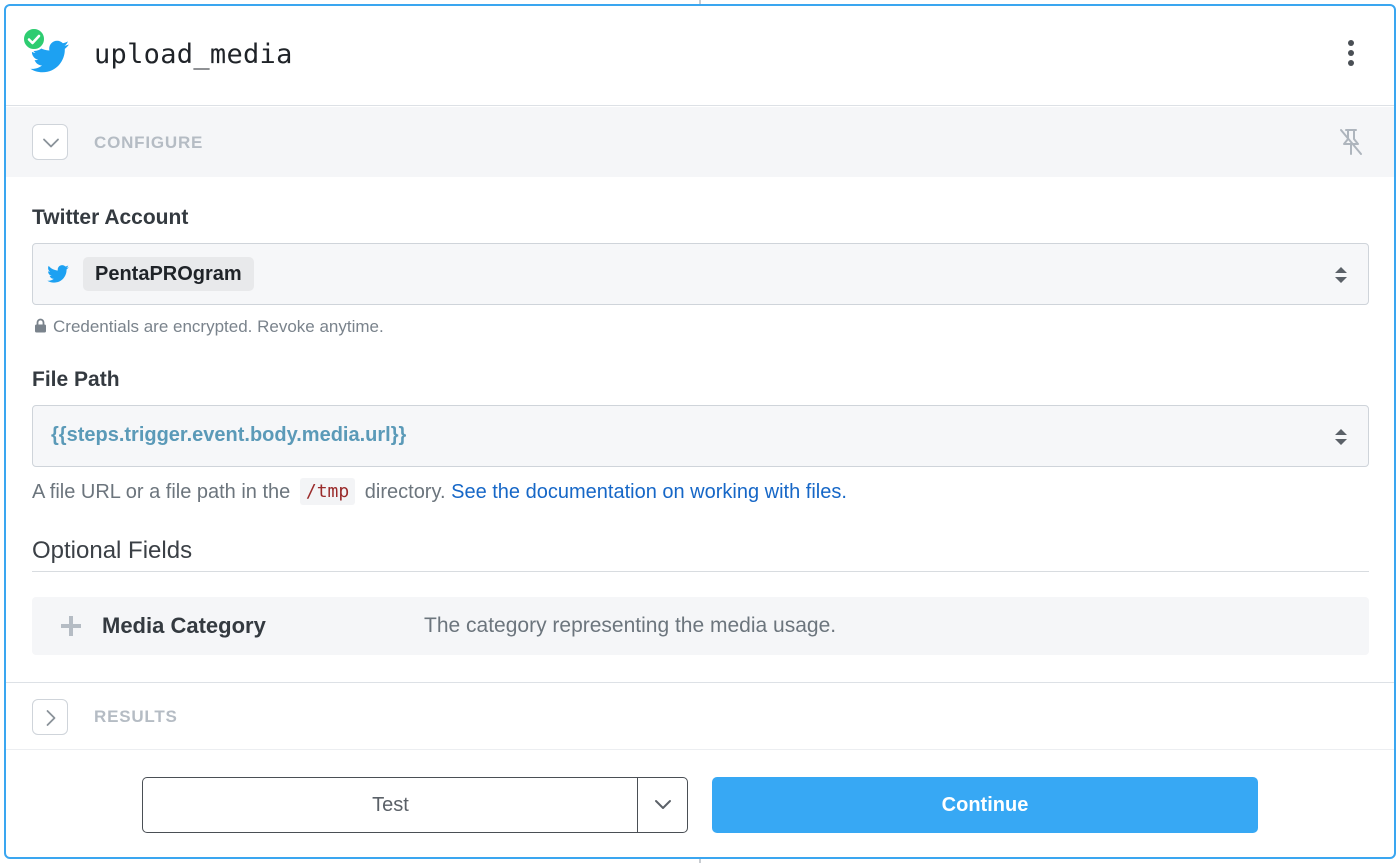 Image resolution: width=1400 pixels, height=863 pixels. Describe the element at coordinates (112, 550) in the screenshot. I see `optional-fields-title: Optional Fields` at that location.